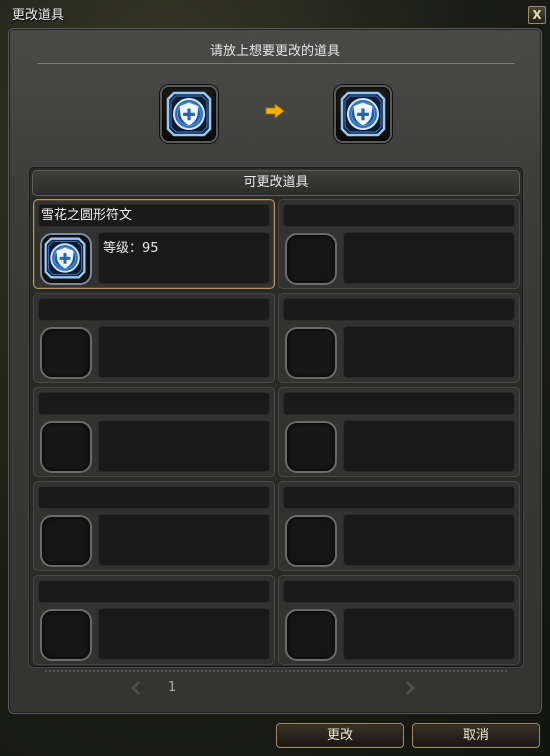  Describe the element at coordinates (172, 687) in the screenshot. I see `page-number: 1` at that location.